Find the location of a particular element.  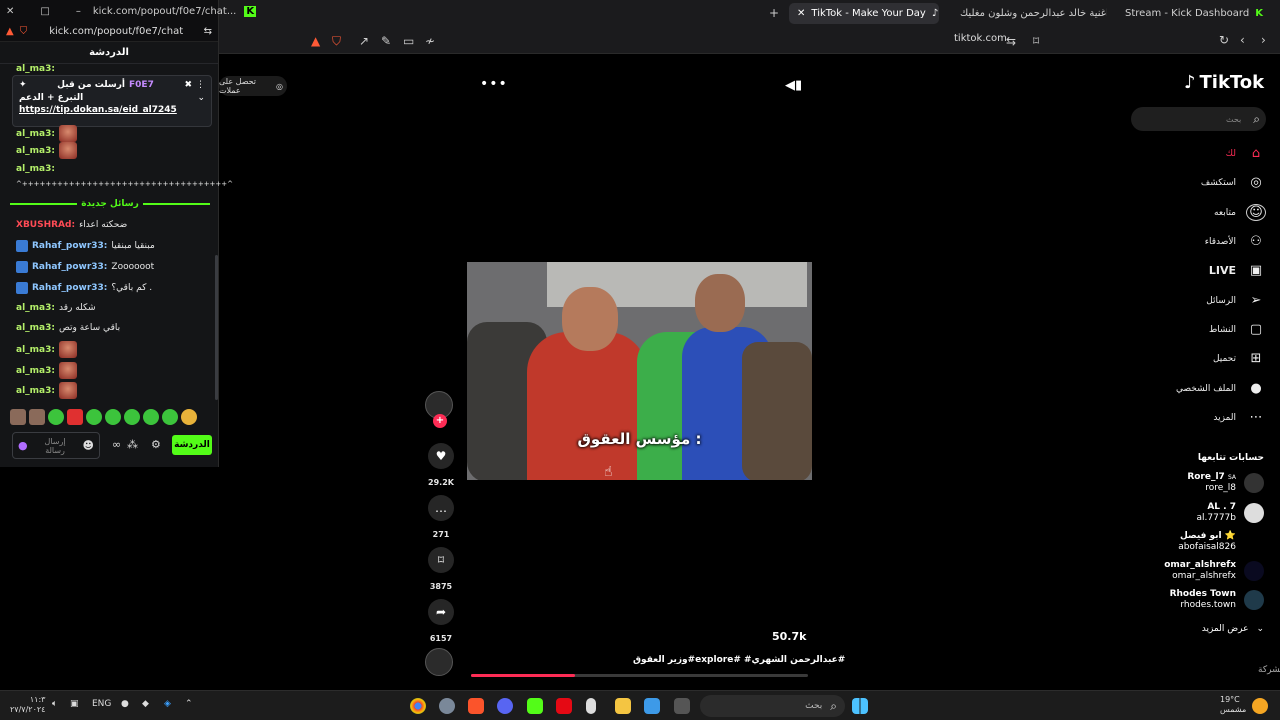

show-hidden-icons-chevron: ⌃ is located at coordinates (189, 704).